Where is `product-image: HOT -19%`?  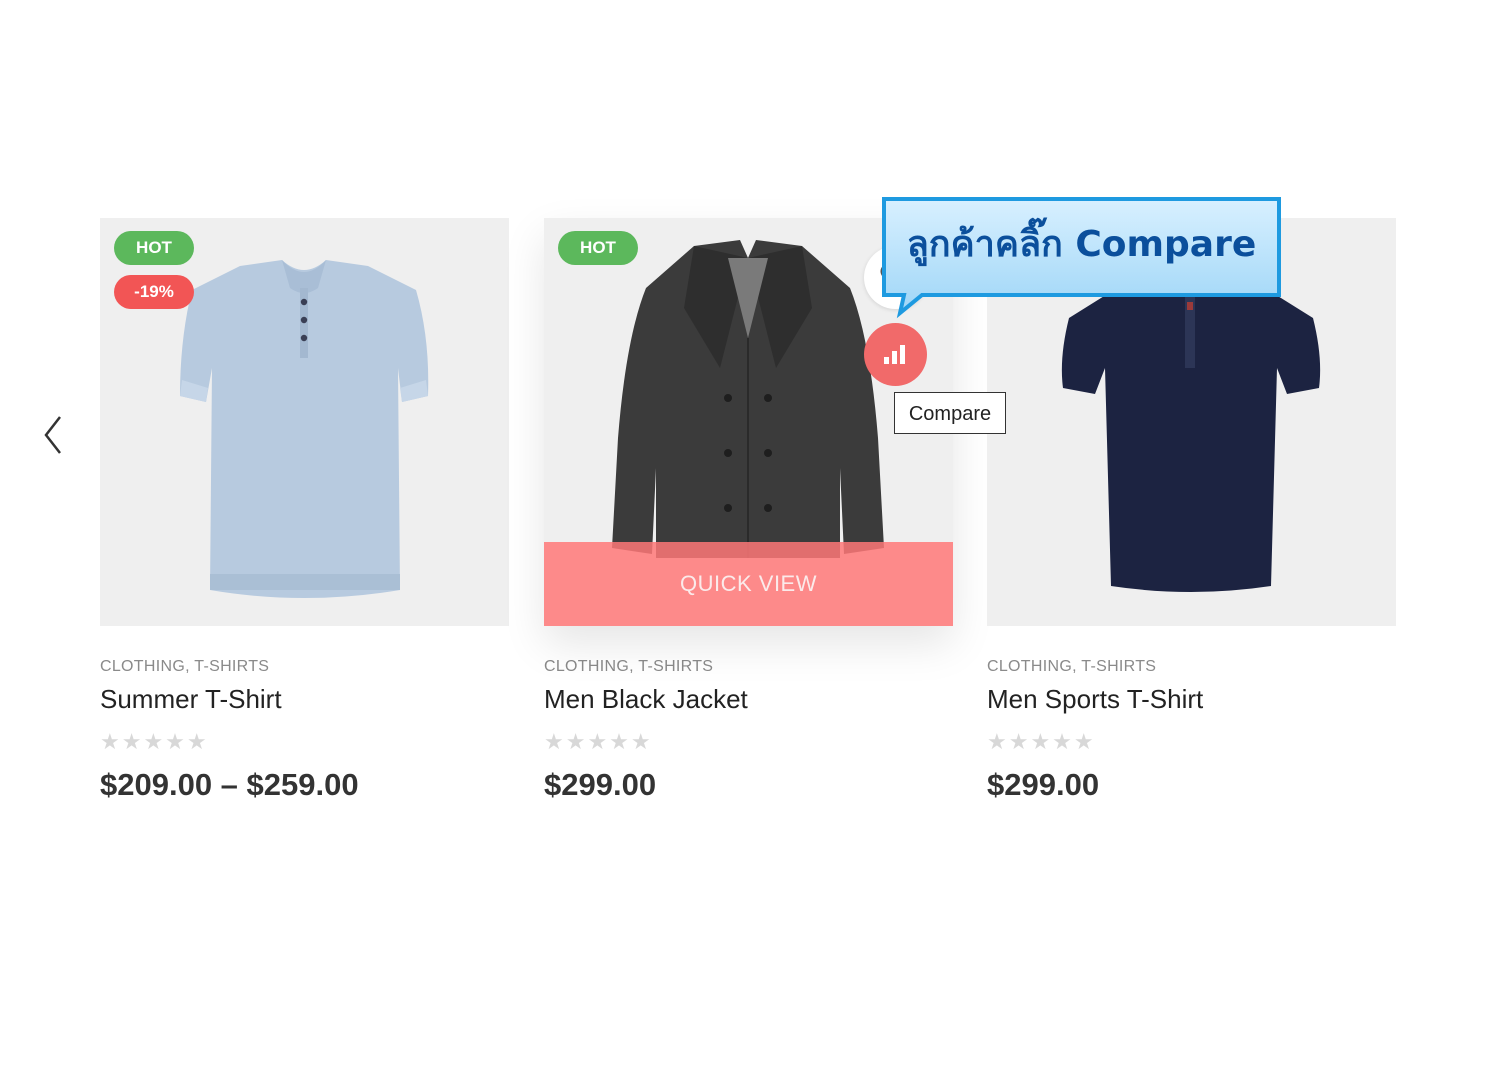
product-image: HOT -19% is located at coordinates (304, 422).